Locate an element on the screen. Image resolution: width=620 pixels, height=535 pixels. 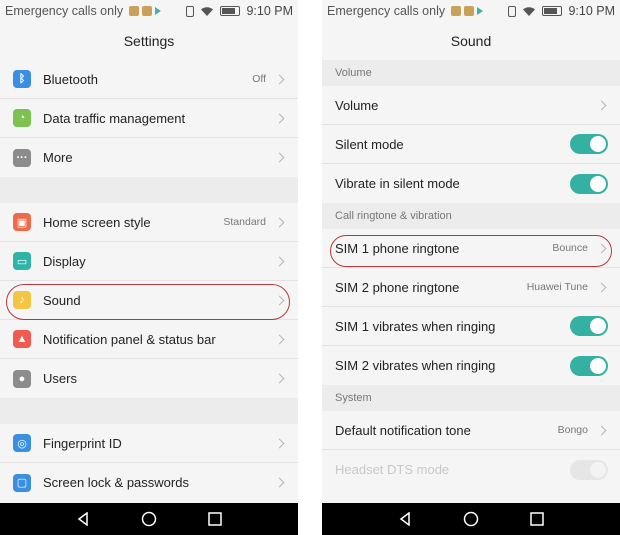
sound-item-label: Default notification tone is located at coordinates (403, 430).